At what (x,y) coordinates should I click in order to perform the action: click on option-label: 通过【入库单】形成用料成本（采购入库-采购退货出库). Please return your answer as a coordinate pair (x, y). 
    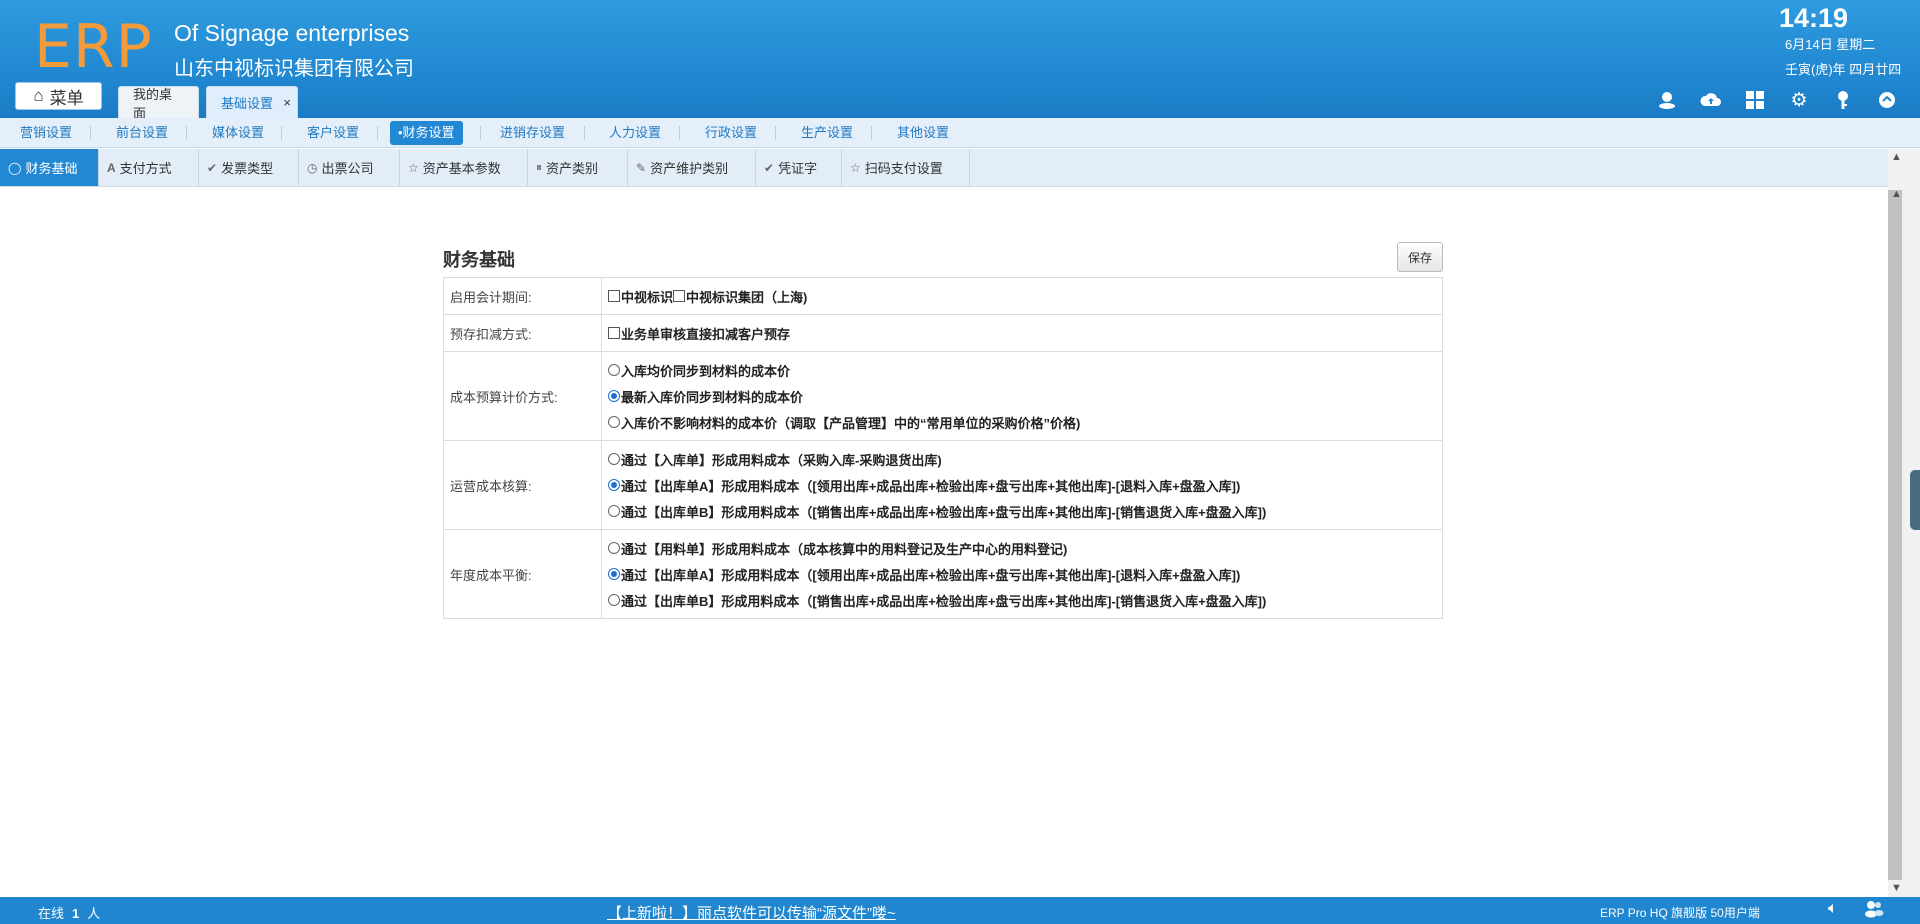
    Looking at the image, I should click on (781, 459).